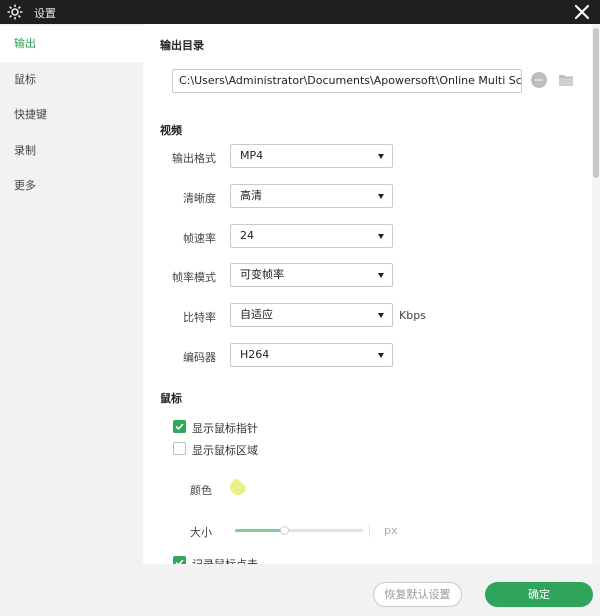 The image size is (600, 616). What do you see at coordinates (262, 274) in the screenshot?
I see `frame-rate-mode-value: 可变帧率` at bounding box center [262, 274].